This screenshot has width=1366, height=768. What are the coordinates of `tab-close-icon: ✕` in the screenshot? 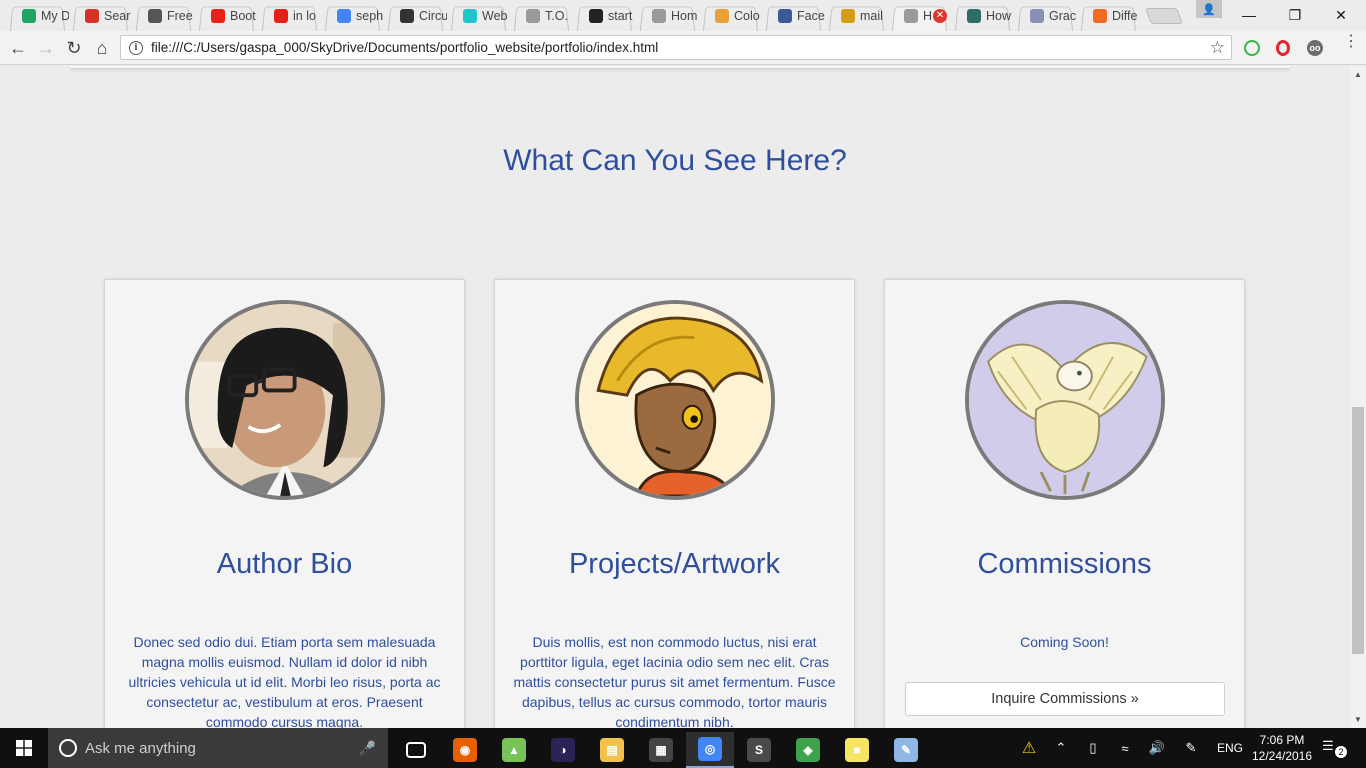 It's located at (940, 15).